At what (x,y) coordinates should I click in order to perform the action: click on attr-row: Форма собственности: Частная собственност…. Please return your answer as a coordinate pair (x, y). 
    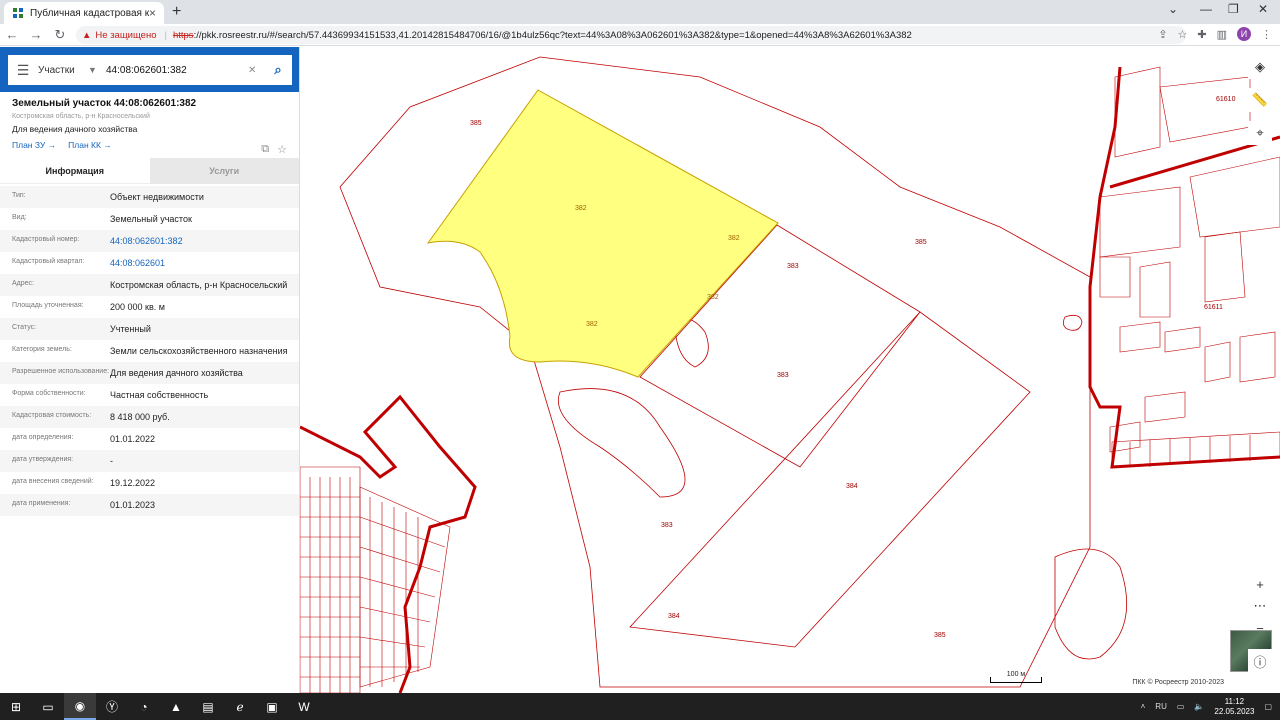
    Looking at the image, I should click on (149, 395).